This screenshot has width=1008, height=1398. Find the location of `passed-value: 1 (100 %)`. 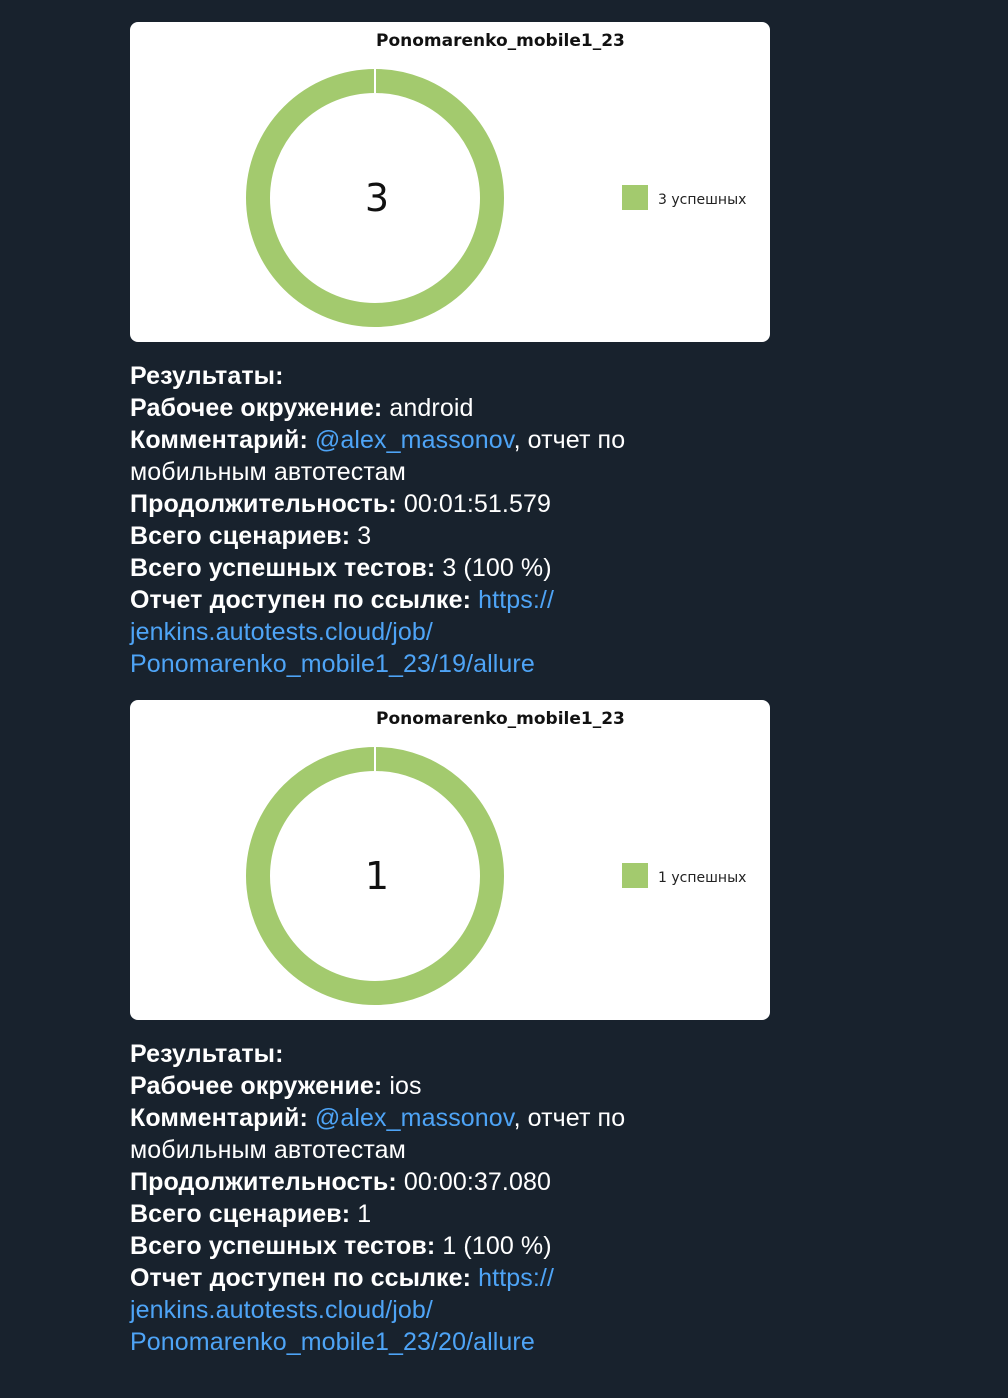

passed-value: 1 (100 %) is located at coordinates (497, 1246).